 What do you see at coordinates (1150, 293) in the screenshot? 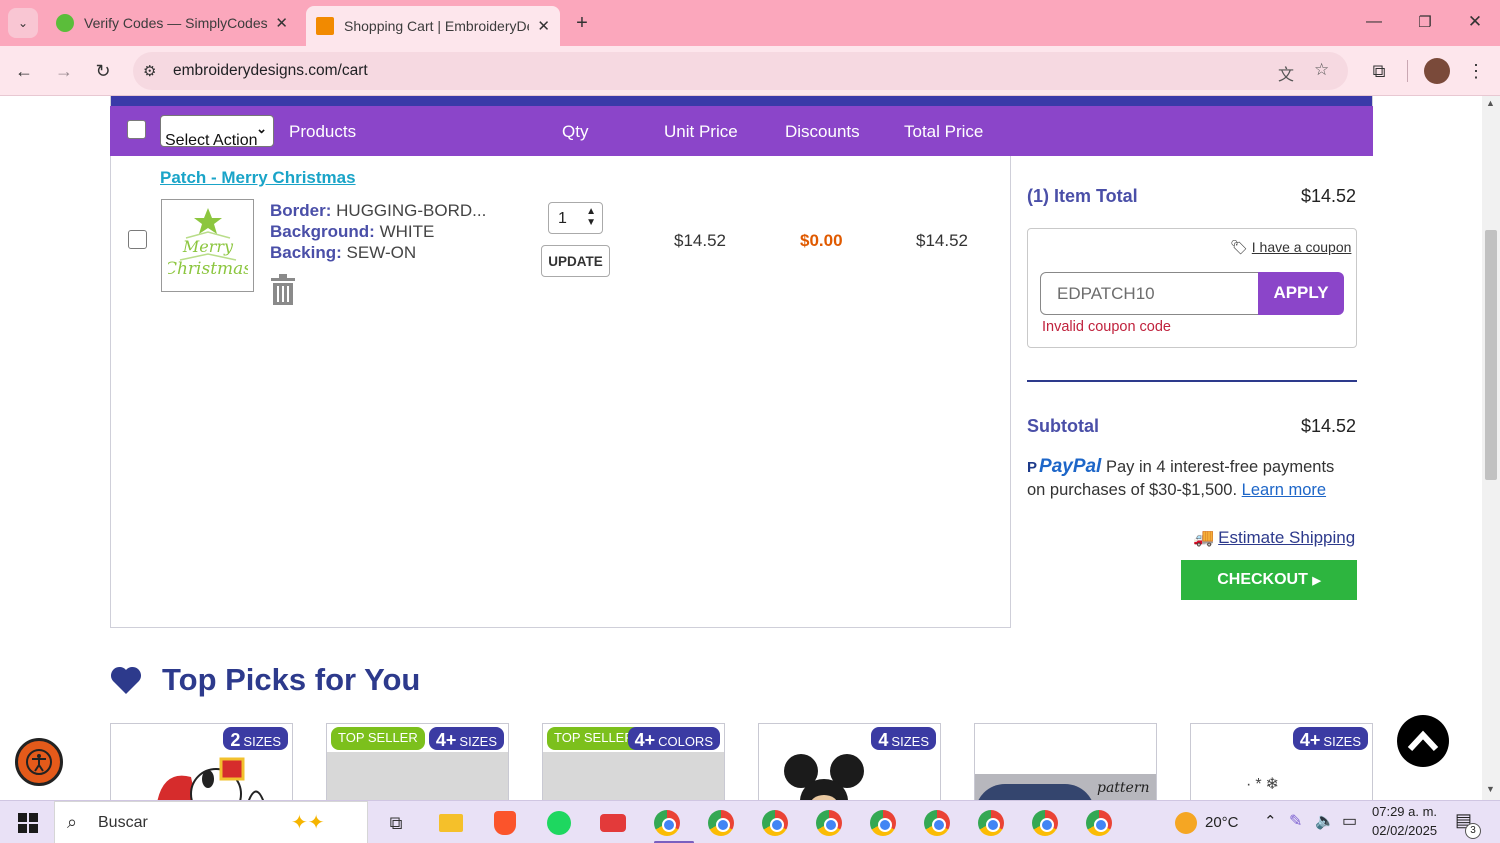
I see `coupon-input: EDPATCH10` at bounding box center [1150, 293].